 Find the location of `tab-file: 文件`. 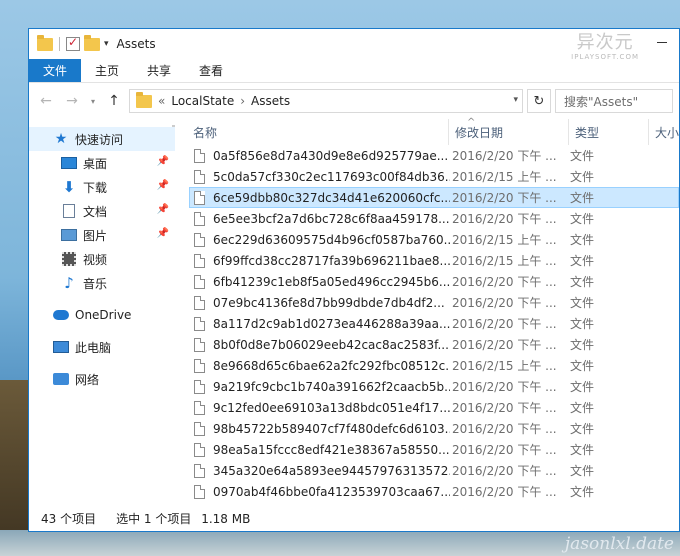

tab-file: 文件 is located at coordinates (55, 70).